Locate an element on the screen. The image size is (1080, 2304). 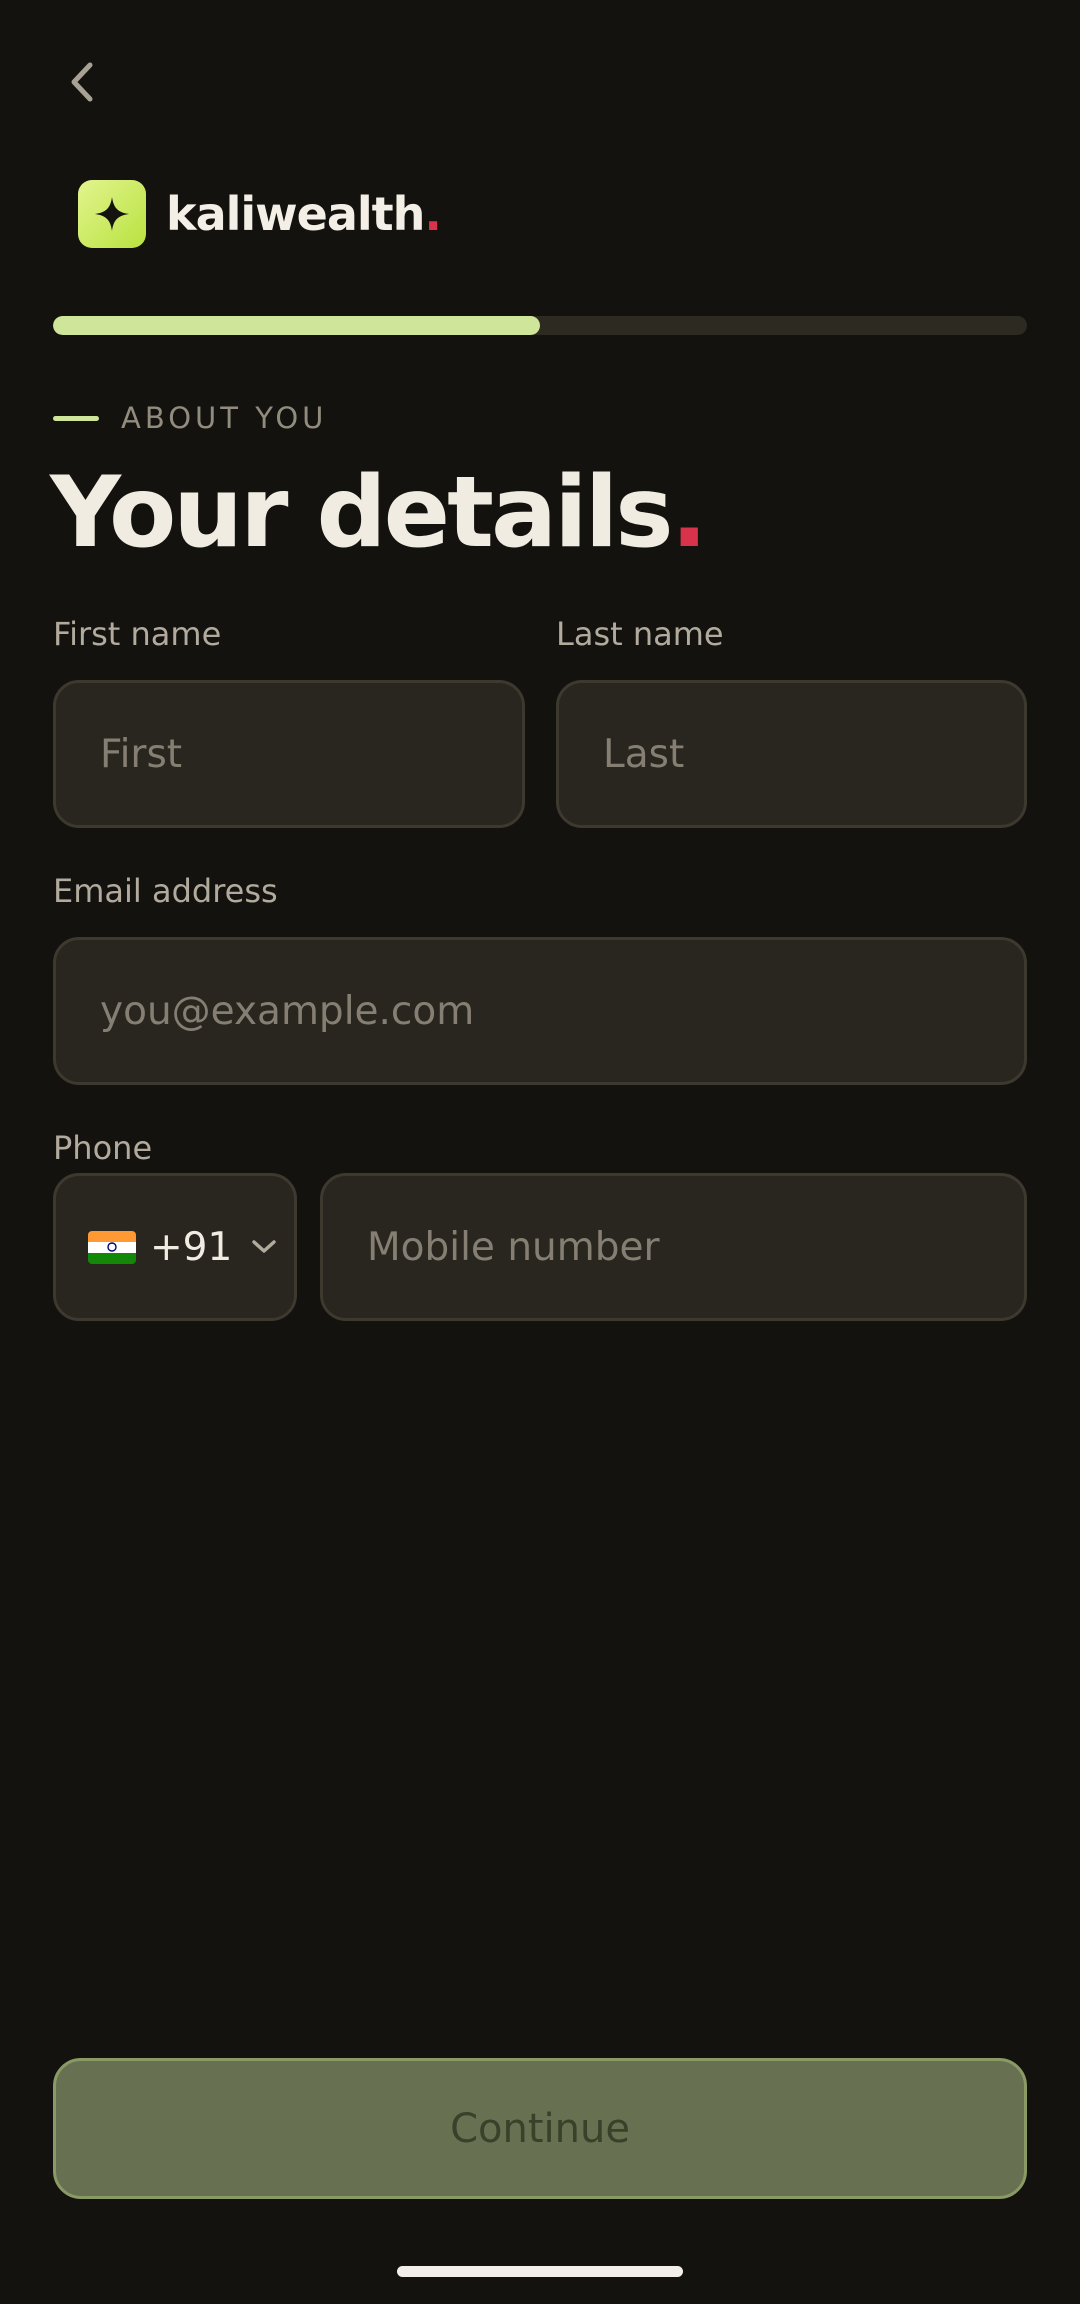
back-button is located at coordinates (82, 82).